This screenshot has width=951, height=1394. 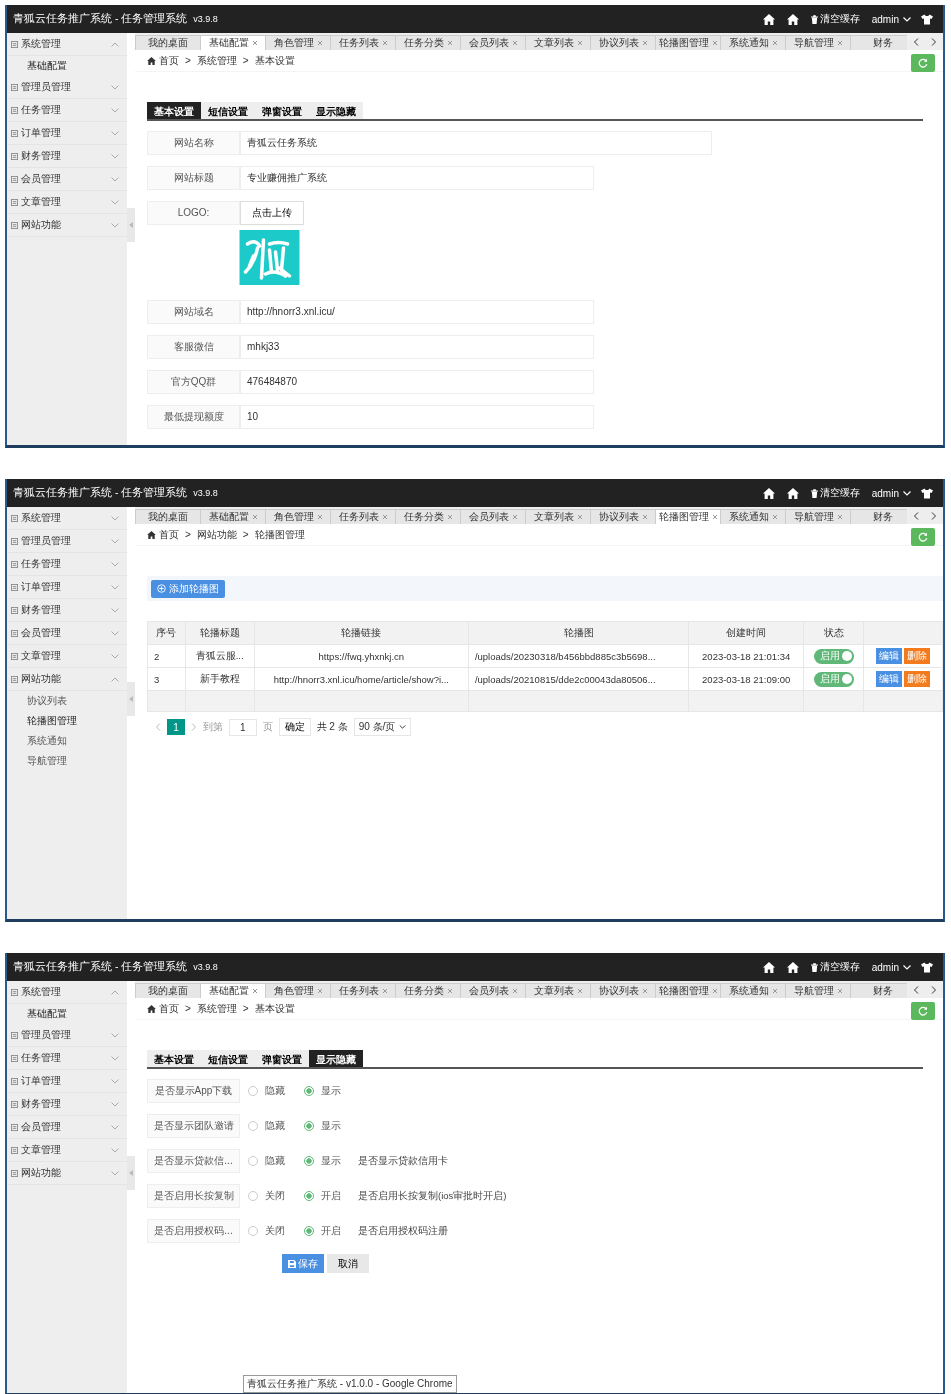 What do you see at coordinates (818, 42) in the screenshot?
I see `tab: 导航管理` at bounding box center [818, 42].